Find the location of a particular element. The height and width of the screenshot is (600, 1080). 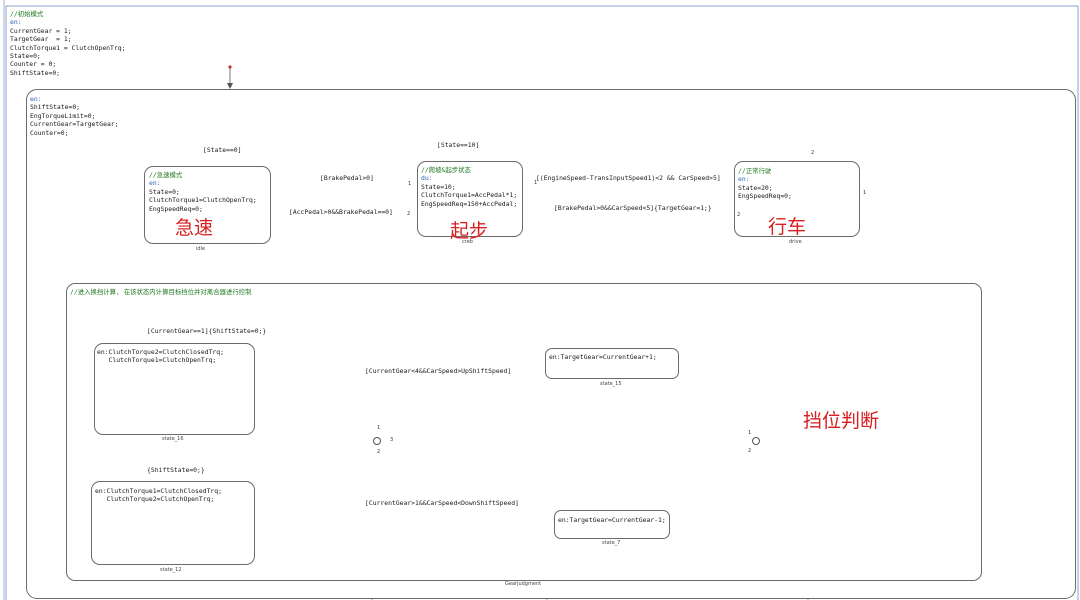

idle-line-3: EngSpeedReq=0; is located at coordinates (176, 208).